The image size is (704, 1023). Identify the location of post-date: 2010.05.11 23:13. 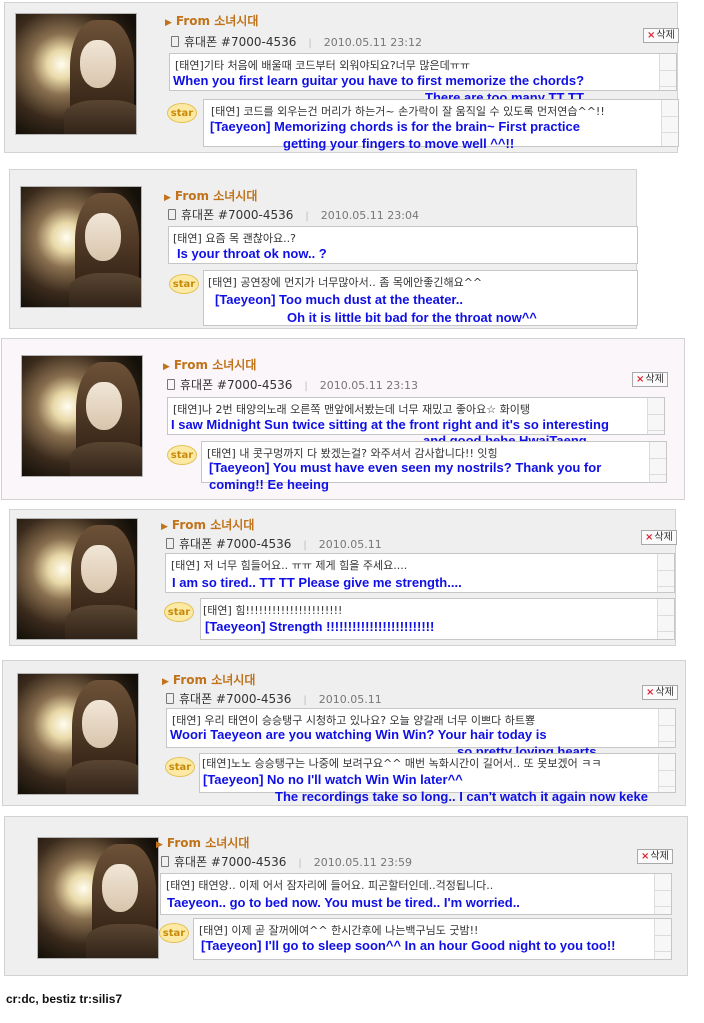
(368, 385).